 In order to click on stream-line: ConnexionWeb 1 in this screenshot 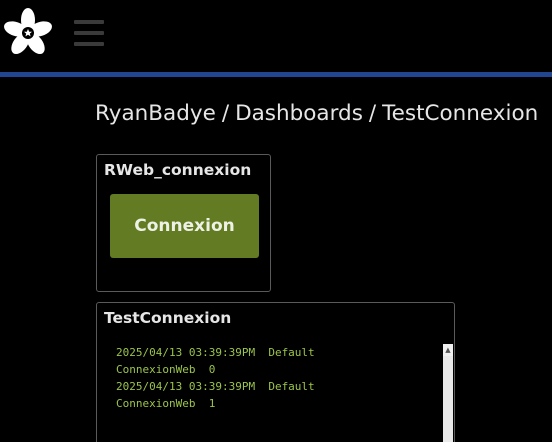, I will do `click(166, 403)`.